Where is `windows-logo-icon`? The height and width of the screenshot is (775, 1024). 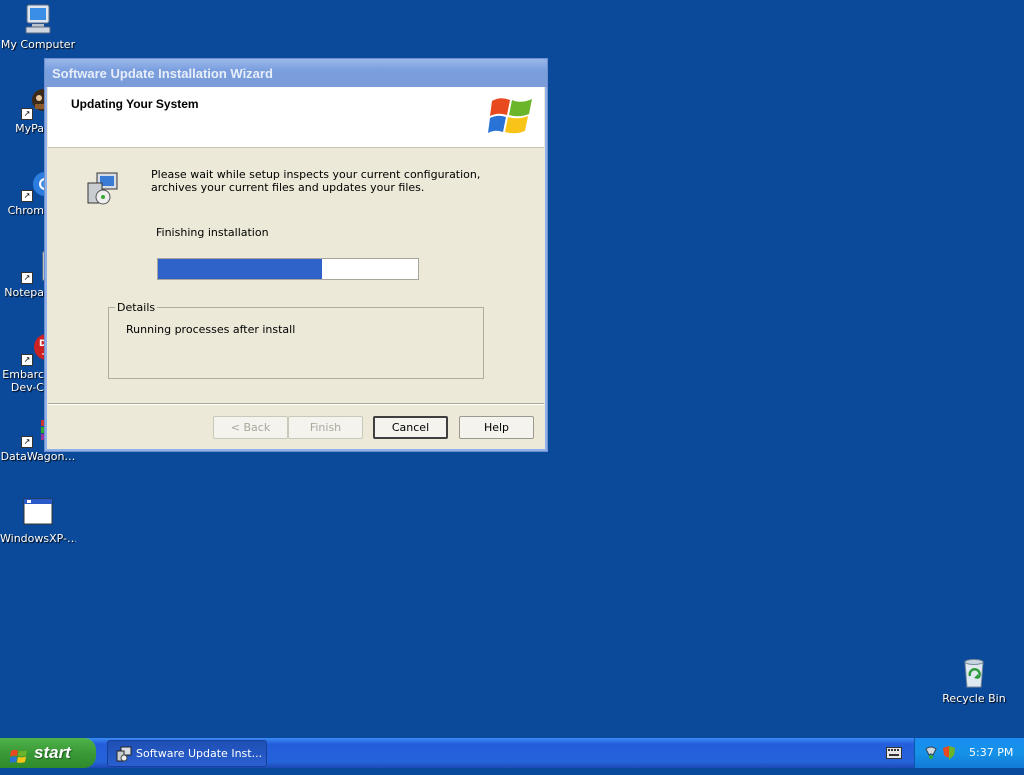 windows-logo-icon is located at coordinates (512, 118).